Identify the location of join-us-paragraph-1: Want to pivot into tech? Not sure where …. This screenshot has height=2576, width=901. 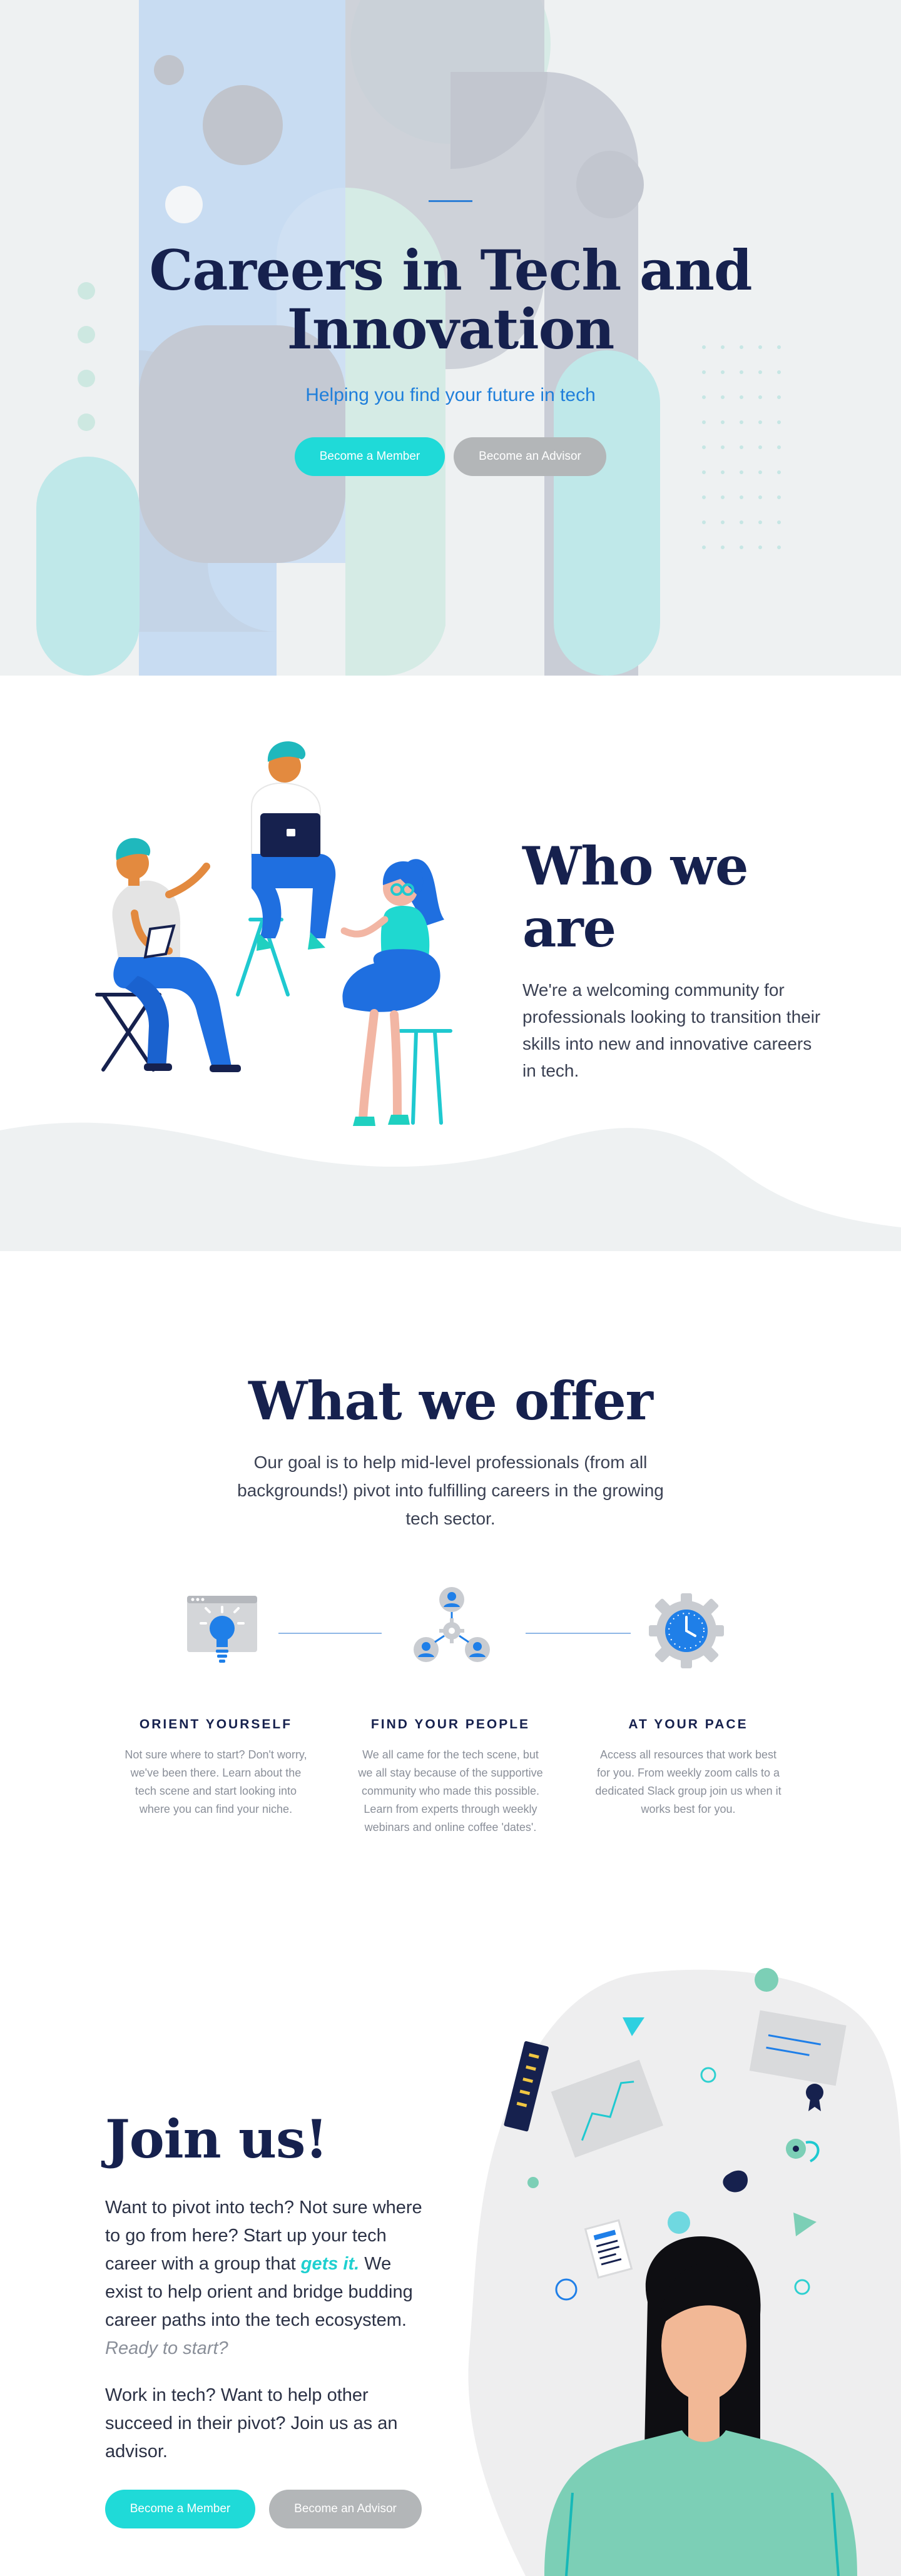
(267, 2278).